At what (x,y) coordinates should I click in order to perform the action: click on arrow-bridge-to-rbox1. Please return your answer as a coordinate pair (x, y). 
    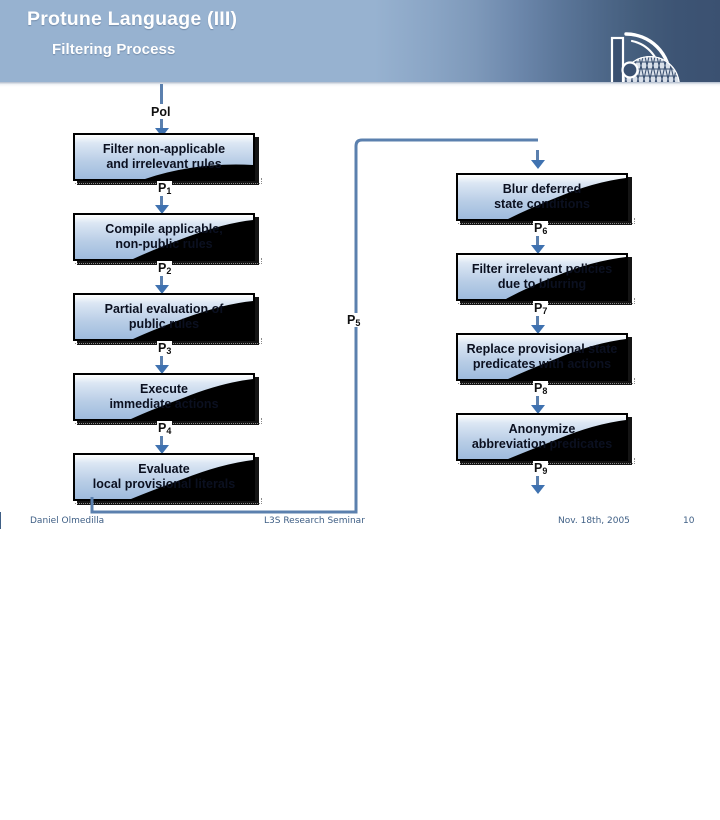
    Looking at the image, I should click on (538, 159).